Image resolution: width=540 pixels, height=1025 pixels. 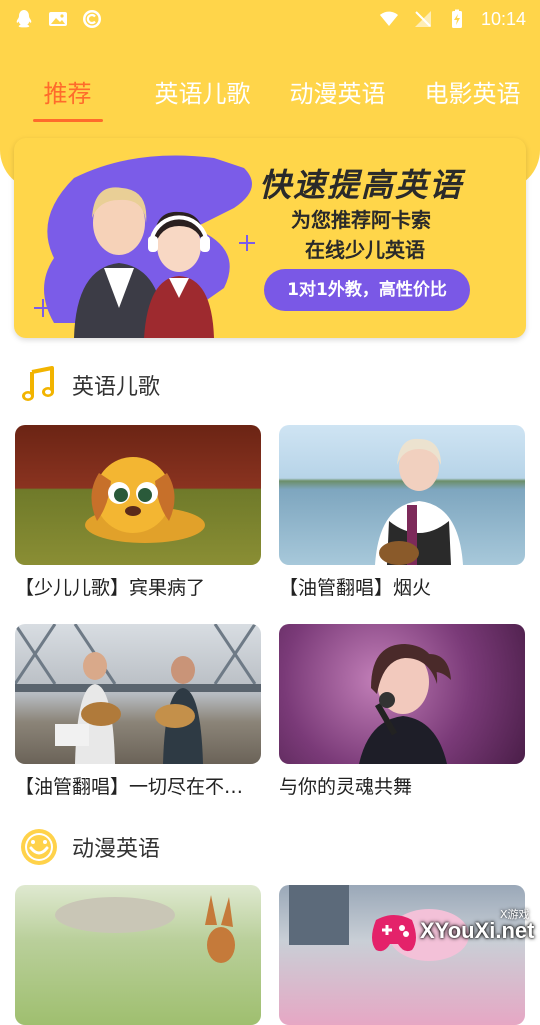 What do you see at coordinates (361, 185) in the screenshot?
I see `banner-title: 快速提高英语` at bounding box center [361, 185].